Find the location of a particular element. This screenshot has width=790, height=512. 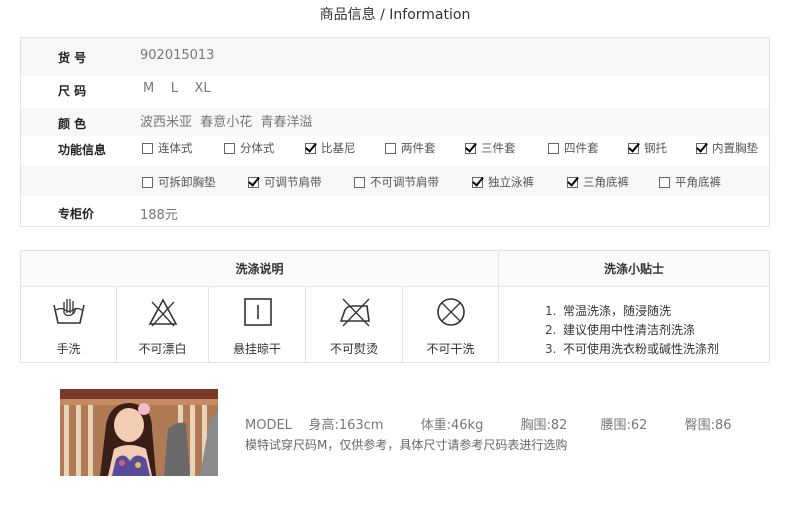

feature-checkbox: 比基尼 is located at coordinates (330, 148).